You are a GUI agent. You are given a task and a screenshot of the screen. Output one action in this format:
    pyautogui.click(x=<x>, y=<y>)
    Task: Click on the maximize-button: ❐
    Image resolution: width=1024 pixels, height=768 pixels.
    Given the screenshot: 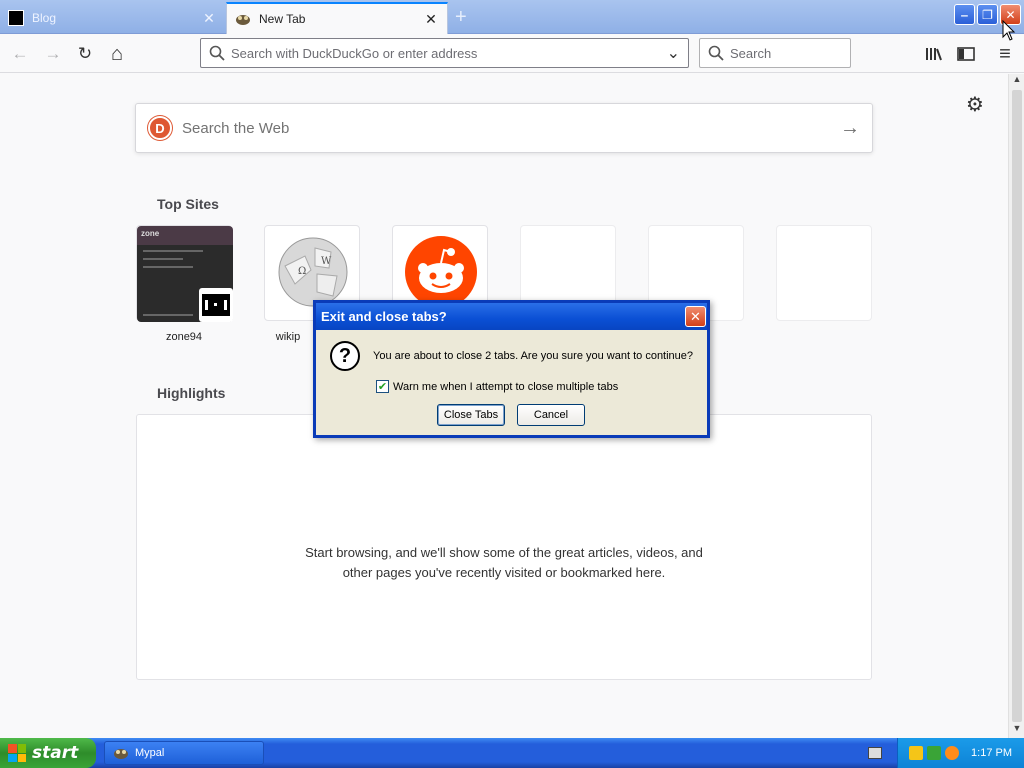 What is the action you would take?
    pyautogui.click(x=987, y=14)
    